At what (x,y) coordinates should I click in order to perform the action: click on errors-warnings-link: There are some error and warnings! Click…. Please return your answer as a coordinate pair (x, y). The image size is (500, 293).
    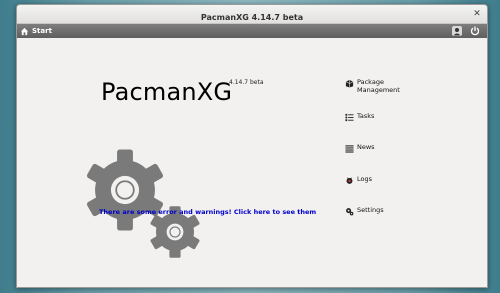
    Looking at the image, I should click on (207, 212).